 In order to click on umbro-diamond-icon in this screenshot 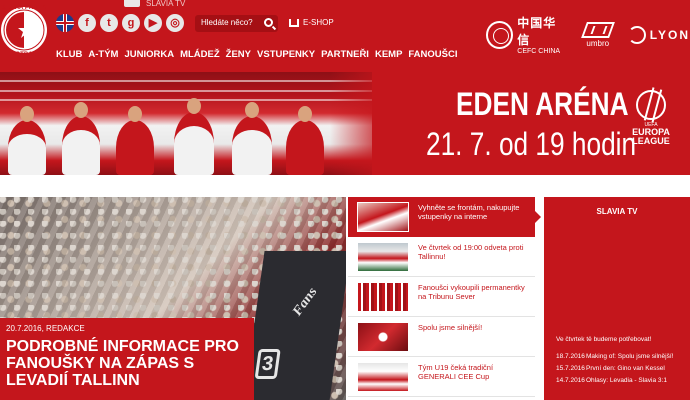, I will do `click(597, 29)`.